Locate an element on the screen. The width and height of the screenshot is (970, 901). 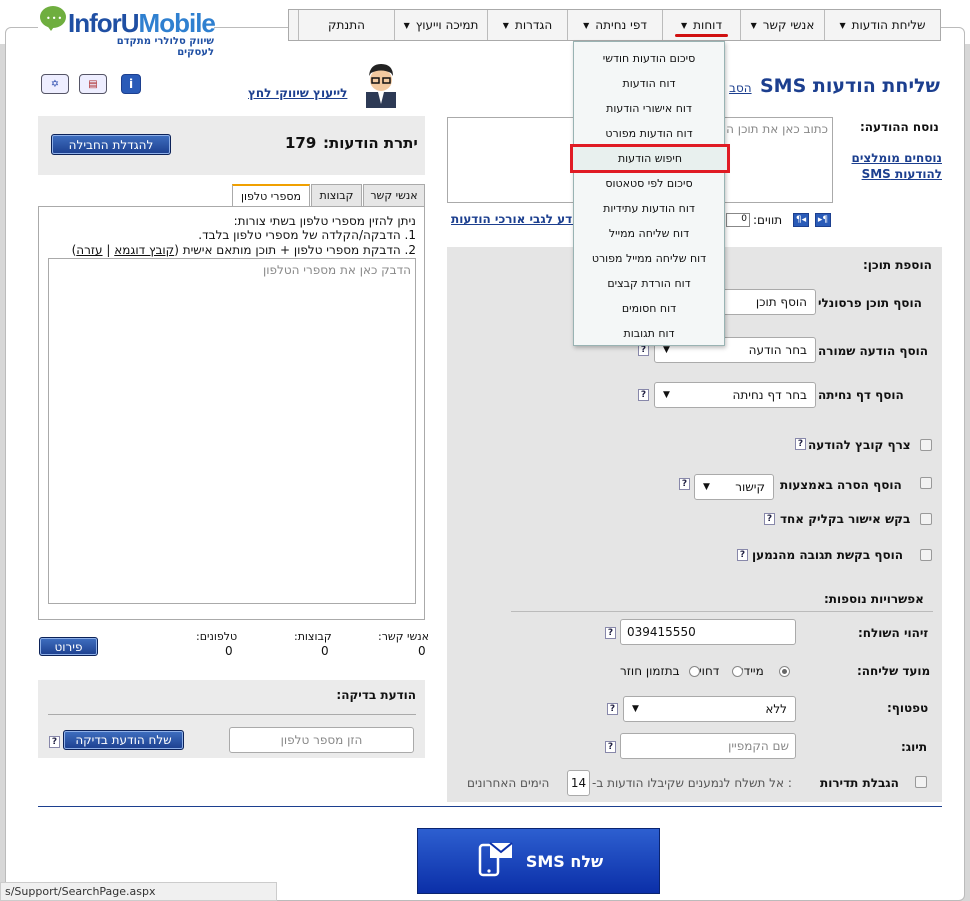
reports-menu-item: דוח הודעות עתידיות is located at coordinates (649, 208).